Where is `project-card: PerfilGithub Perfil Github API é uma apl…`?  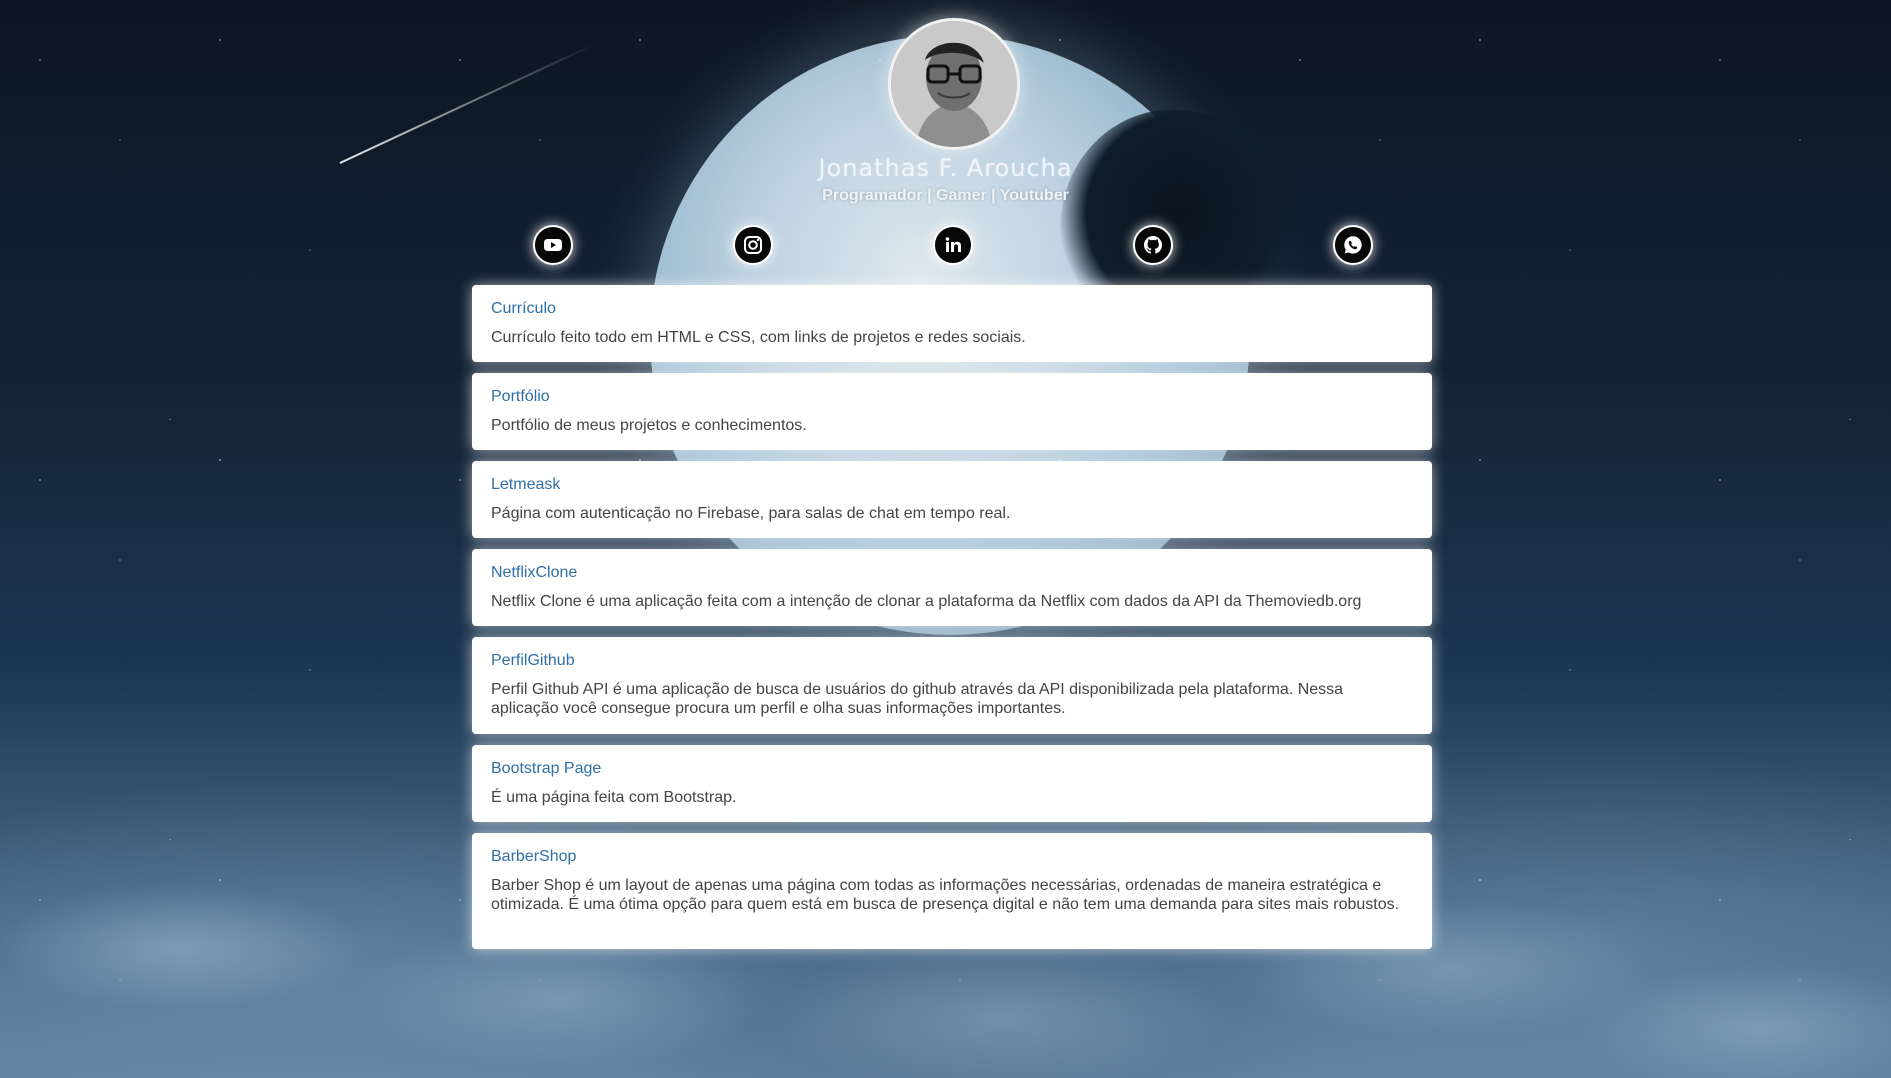 project-card: PerfilGithub Perfil Github API é uma apl… is located at coordinates (952, 685).